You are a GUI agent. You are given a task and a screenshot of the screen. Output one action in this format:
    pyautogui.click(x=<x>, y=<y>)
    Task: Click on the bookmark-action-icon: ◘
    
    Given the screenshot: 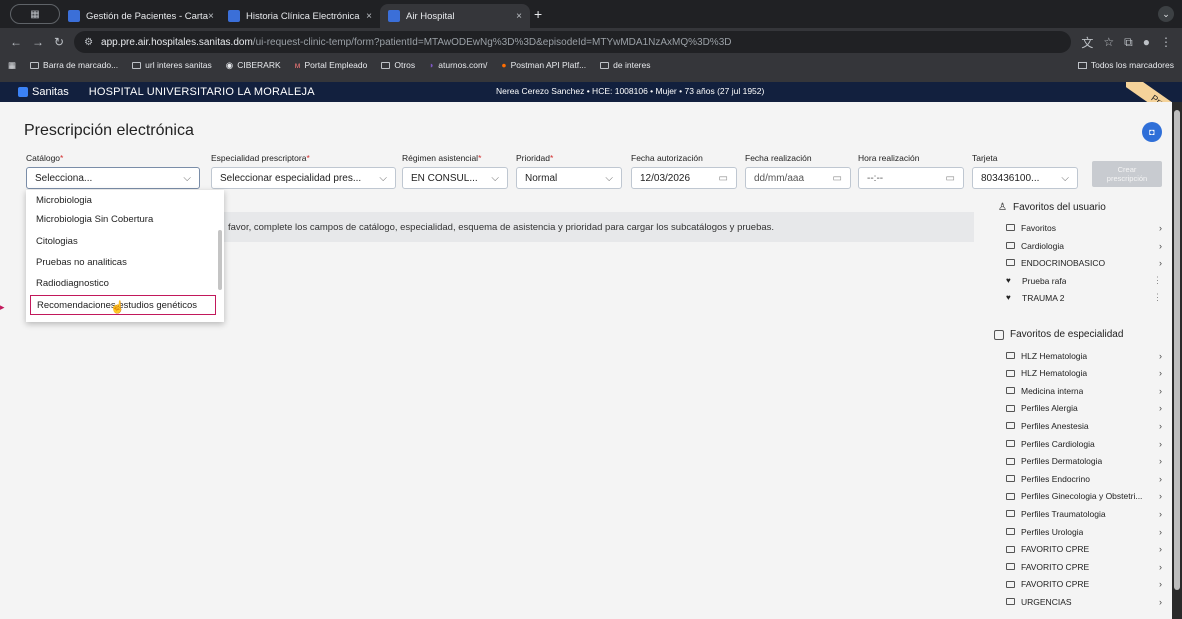 What is the action you would take?
    pyautogui.click(x=1152, y=132)
    